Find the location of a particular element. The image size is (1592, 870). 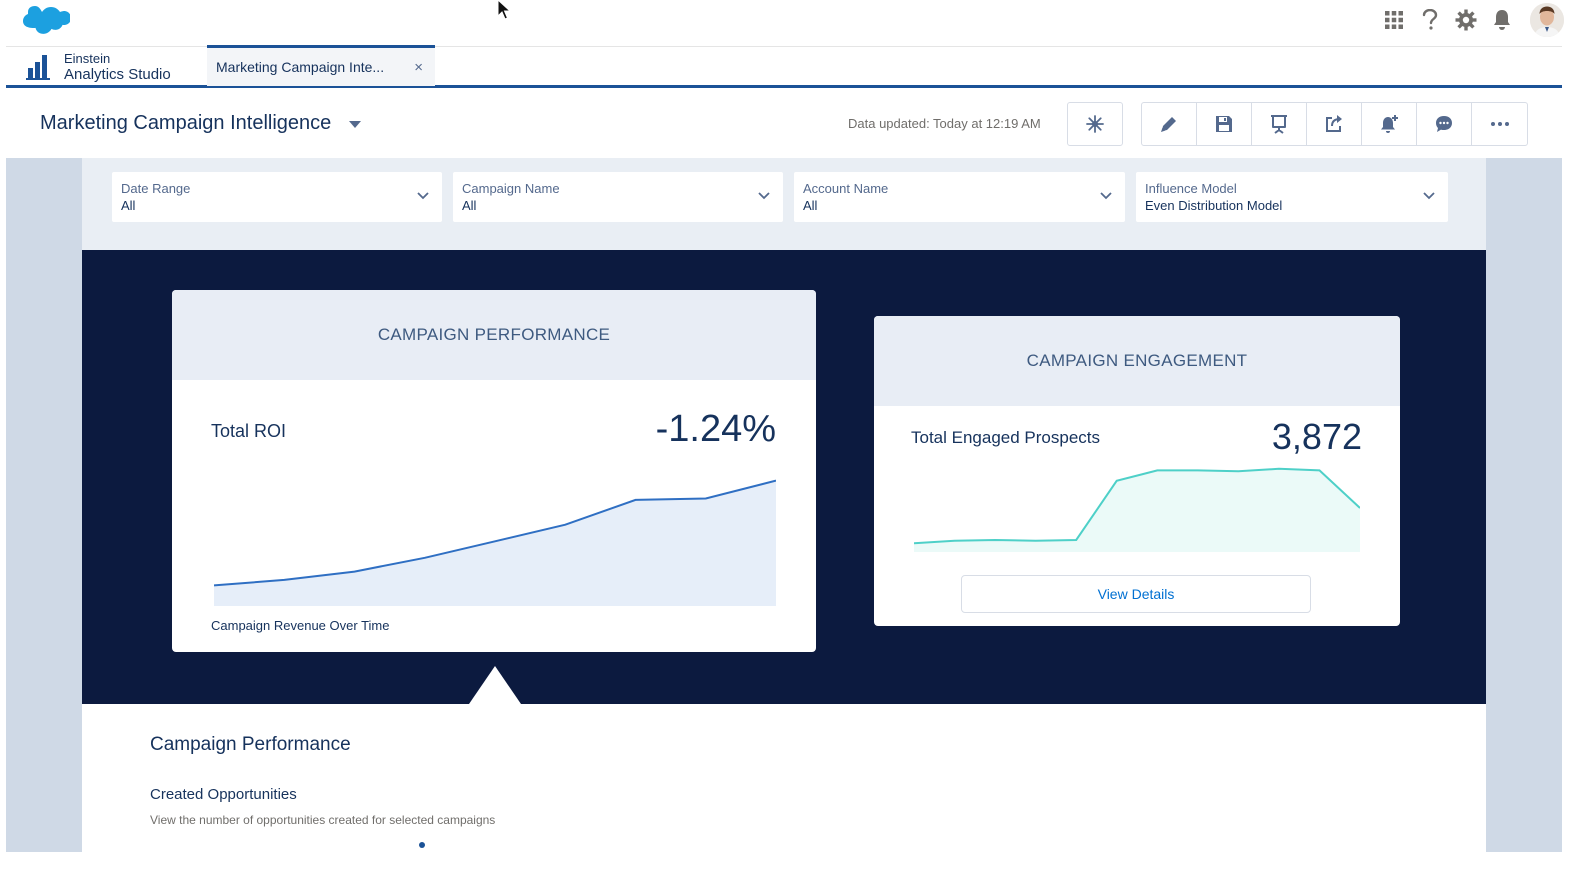

user-avatar is located at coordinates (1547, 20).